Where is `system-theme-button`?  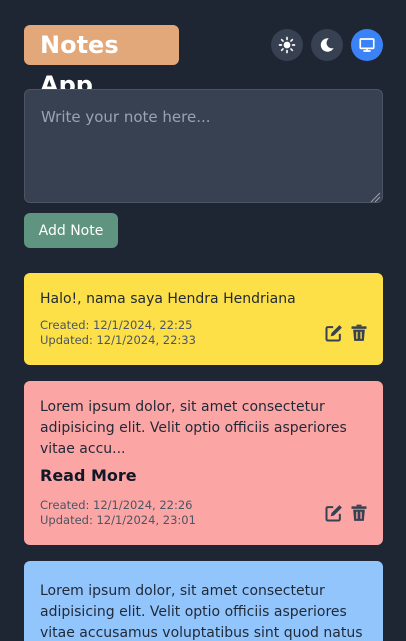 system-theme-button is located at coordinates (367, 45).